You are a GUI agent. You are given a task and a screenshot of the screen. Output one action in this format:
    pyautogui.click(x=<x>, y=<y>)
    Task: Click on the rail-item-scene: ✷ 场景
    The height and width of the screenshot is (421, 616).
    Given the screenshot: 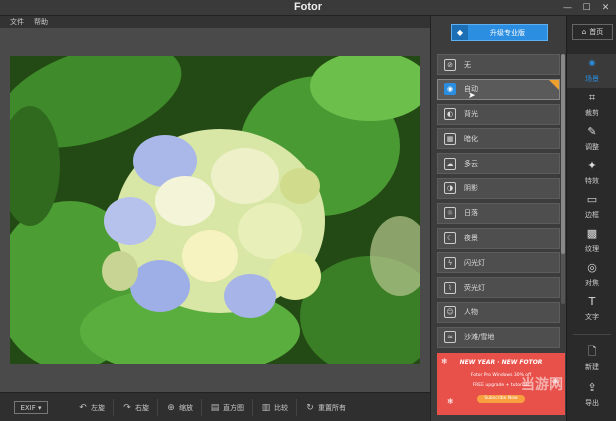 What is the action you would take?
    pyautogui.click(x=591, y=71)
    